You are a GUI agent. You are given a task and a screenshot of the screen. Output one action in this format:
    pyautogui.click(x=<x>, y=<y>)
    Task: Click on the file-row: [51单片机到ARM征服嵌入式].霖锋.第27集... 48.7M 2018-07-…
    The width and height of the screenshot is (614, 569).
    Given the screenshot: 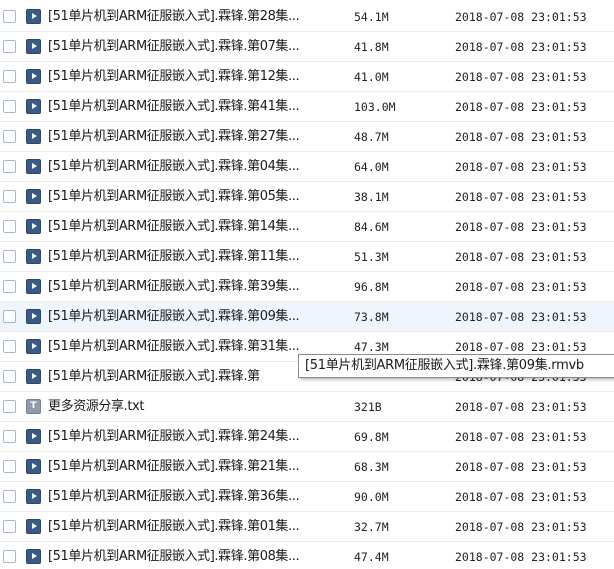 What is the action you would take?
    pyautogui.click(x=307, y=137)
    